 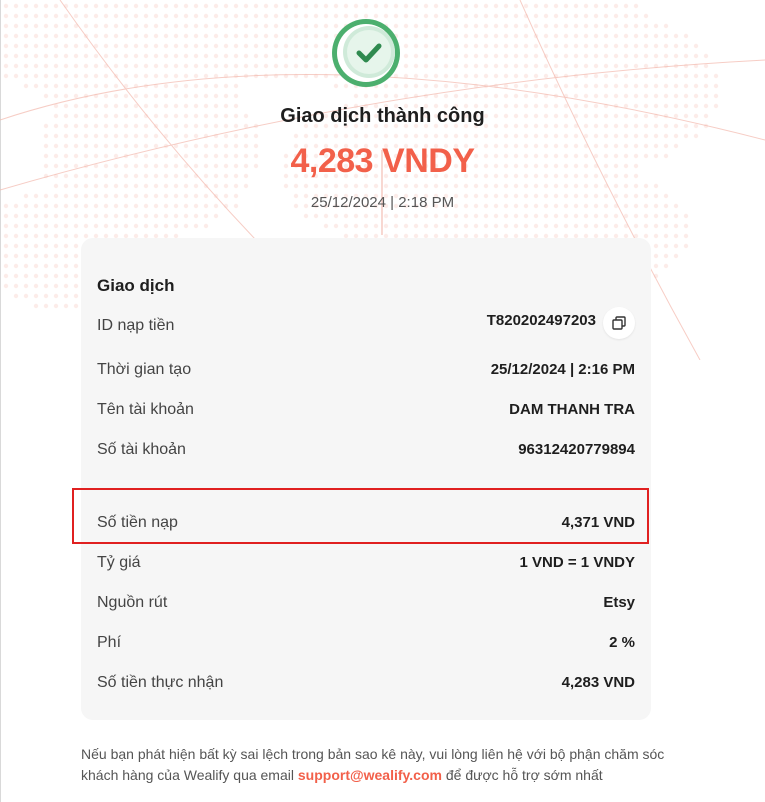 I want to click on copy-button, so click(x=619, y=323).